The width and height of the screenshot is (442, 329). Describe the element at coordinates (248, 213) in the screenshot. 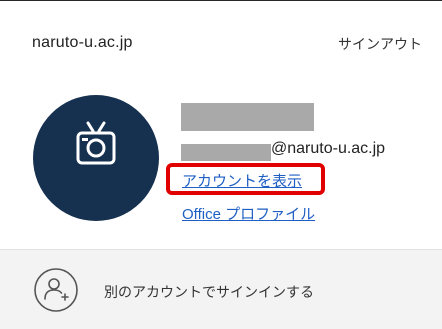

I see `office-profile-link: Office プロファイル` at that location.